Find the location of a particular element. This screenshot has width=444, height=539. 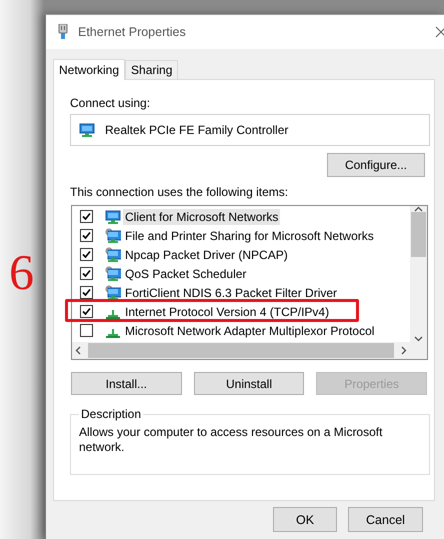

close-icon is located at coordinates (439, 32).